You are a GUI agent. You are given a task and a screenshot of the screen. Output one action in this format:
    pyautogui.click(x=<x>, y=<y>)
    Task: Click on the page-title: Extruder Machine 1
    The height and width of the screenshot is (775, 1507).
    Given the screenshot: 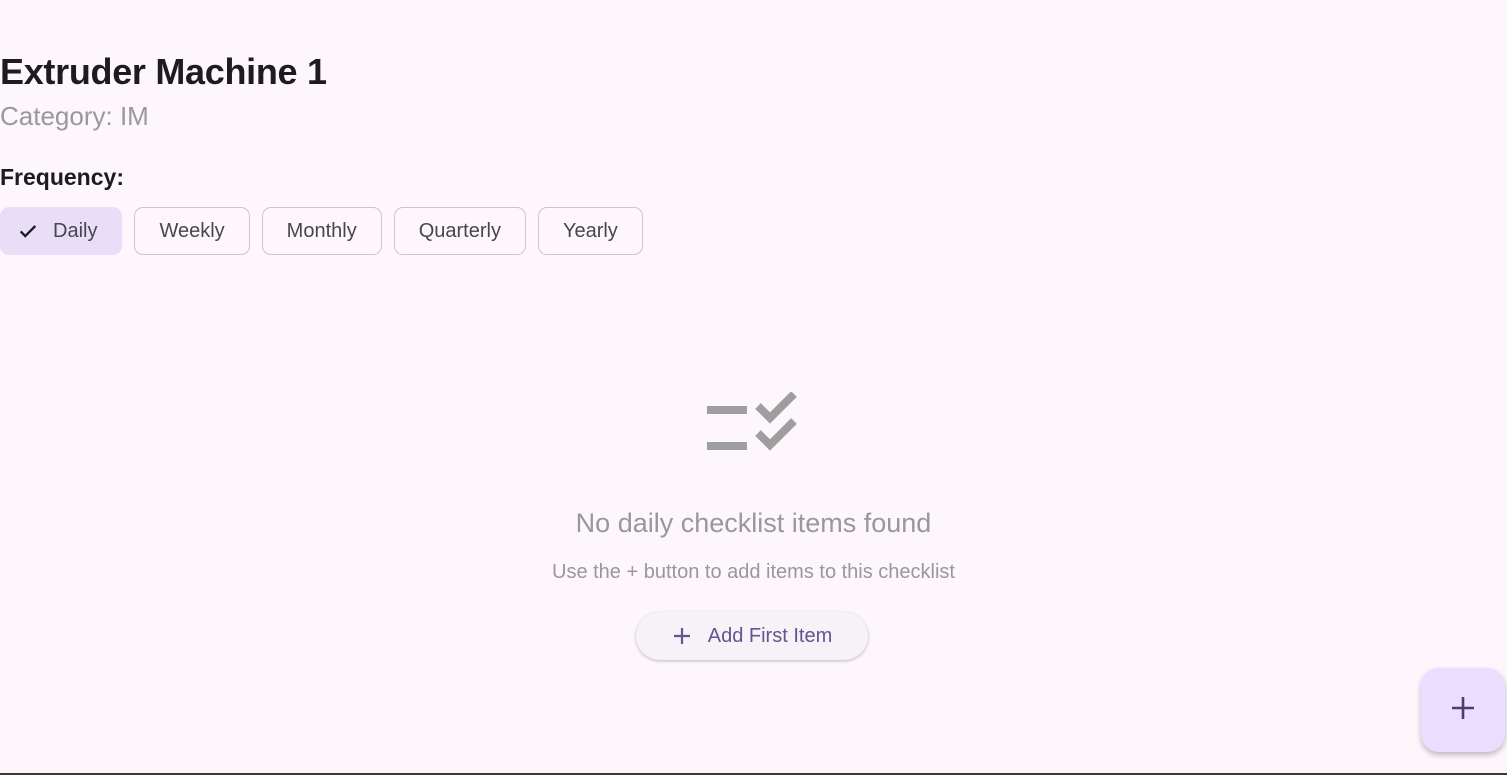 What is the action you would take?
    pyautogui.click(x=163, y=71)
    